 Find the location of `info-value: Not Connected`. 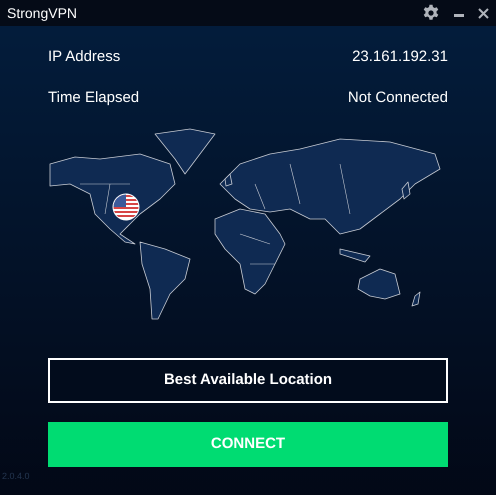

info-value: Not Connected is located at coordinates (398, 98).